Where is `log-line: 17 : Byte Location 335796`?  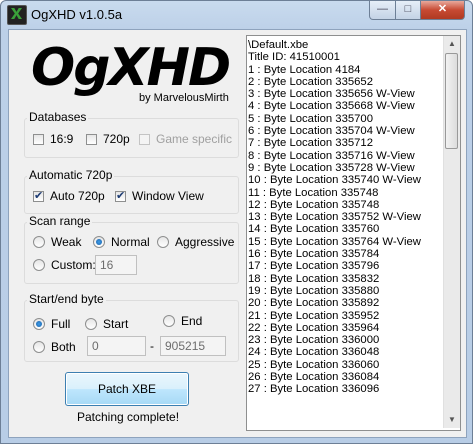 log-line: 17 : Byte Location 335796 is located at coordinates (334, 266).